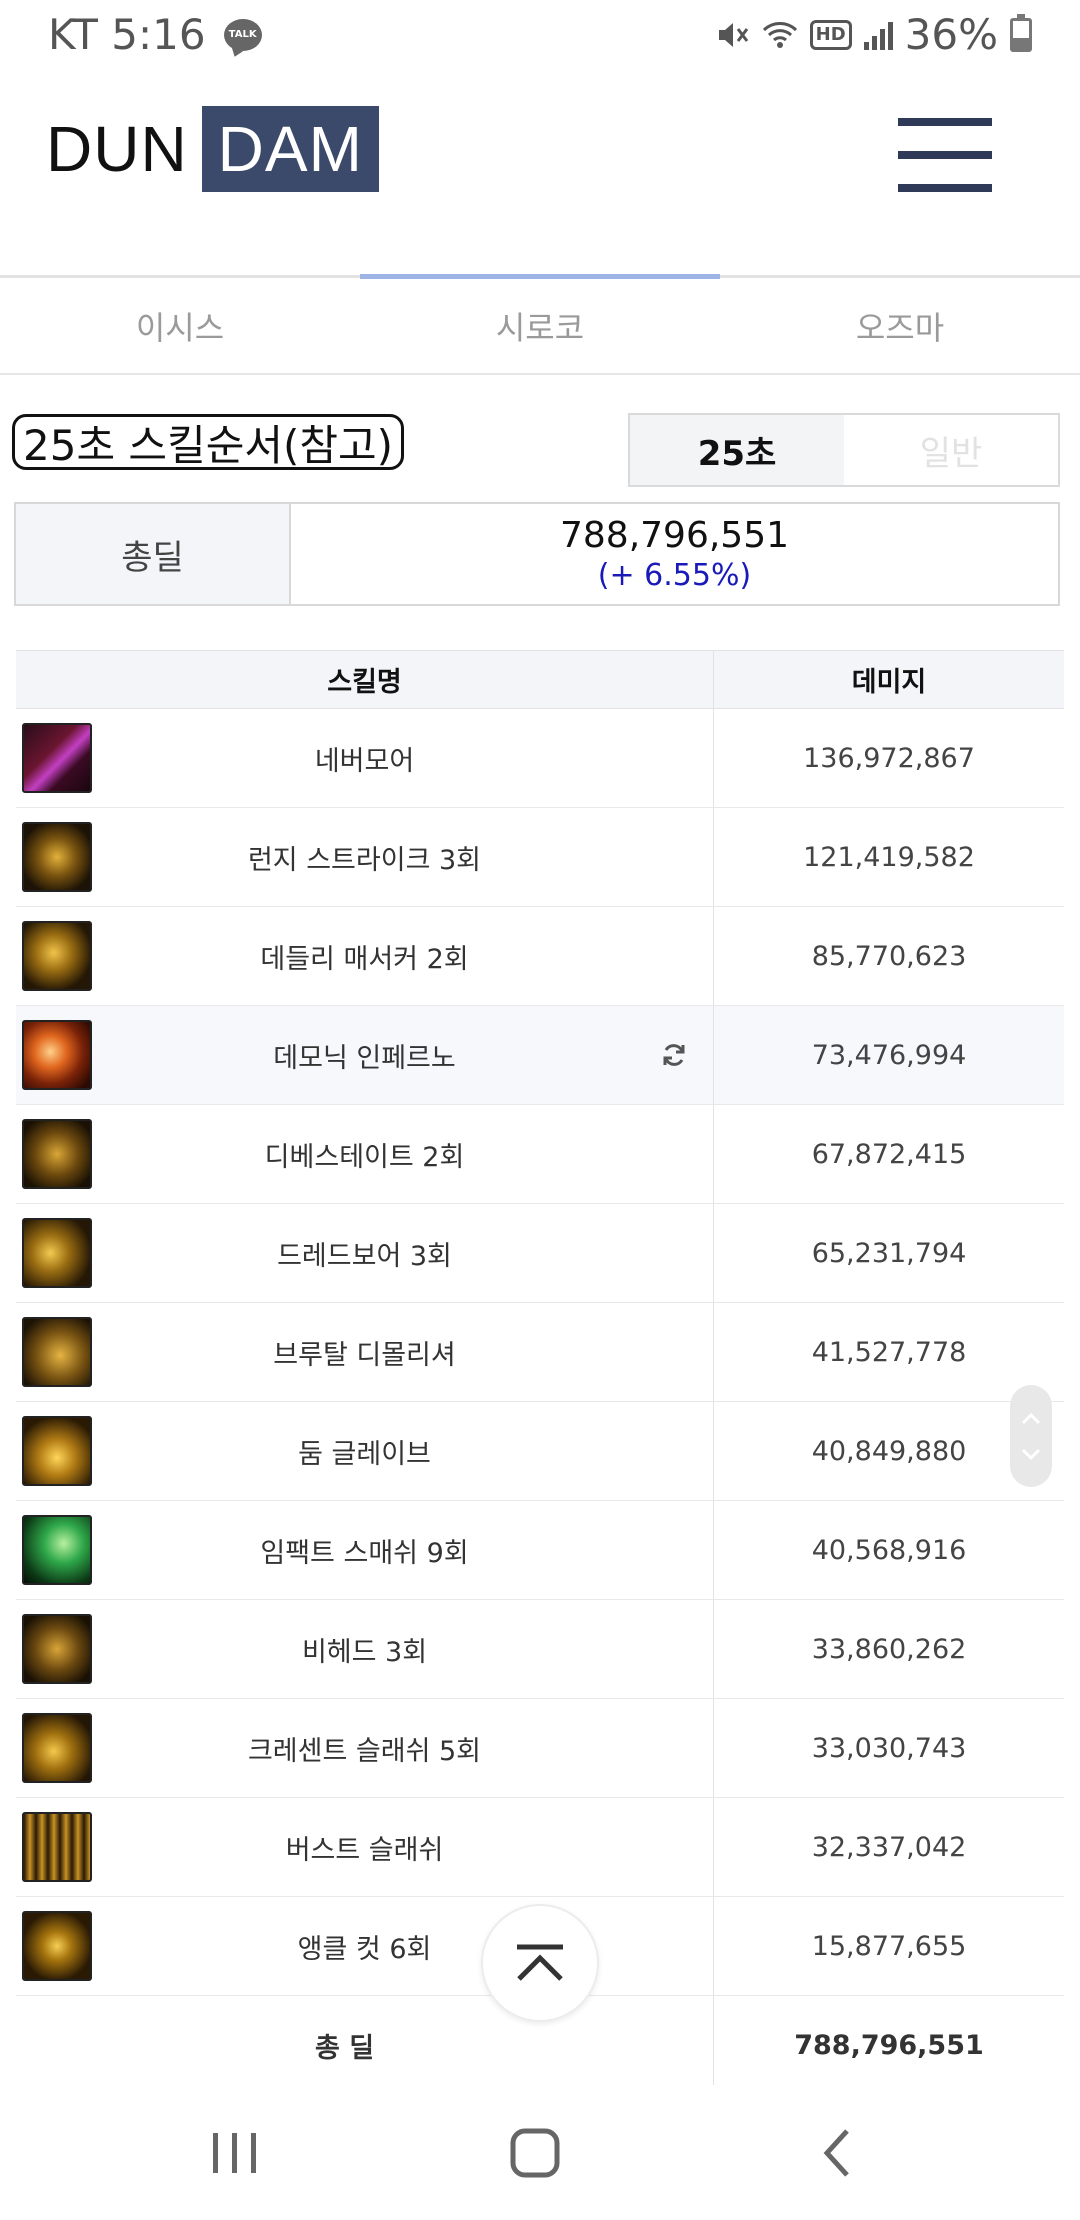 This screenshot has height=2220, width=1080. I want to click on battery-icon, so click(1021, 32).